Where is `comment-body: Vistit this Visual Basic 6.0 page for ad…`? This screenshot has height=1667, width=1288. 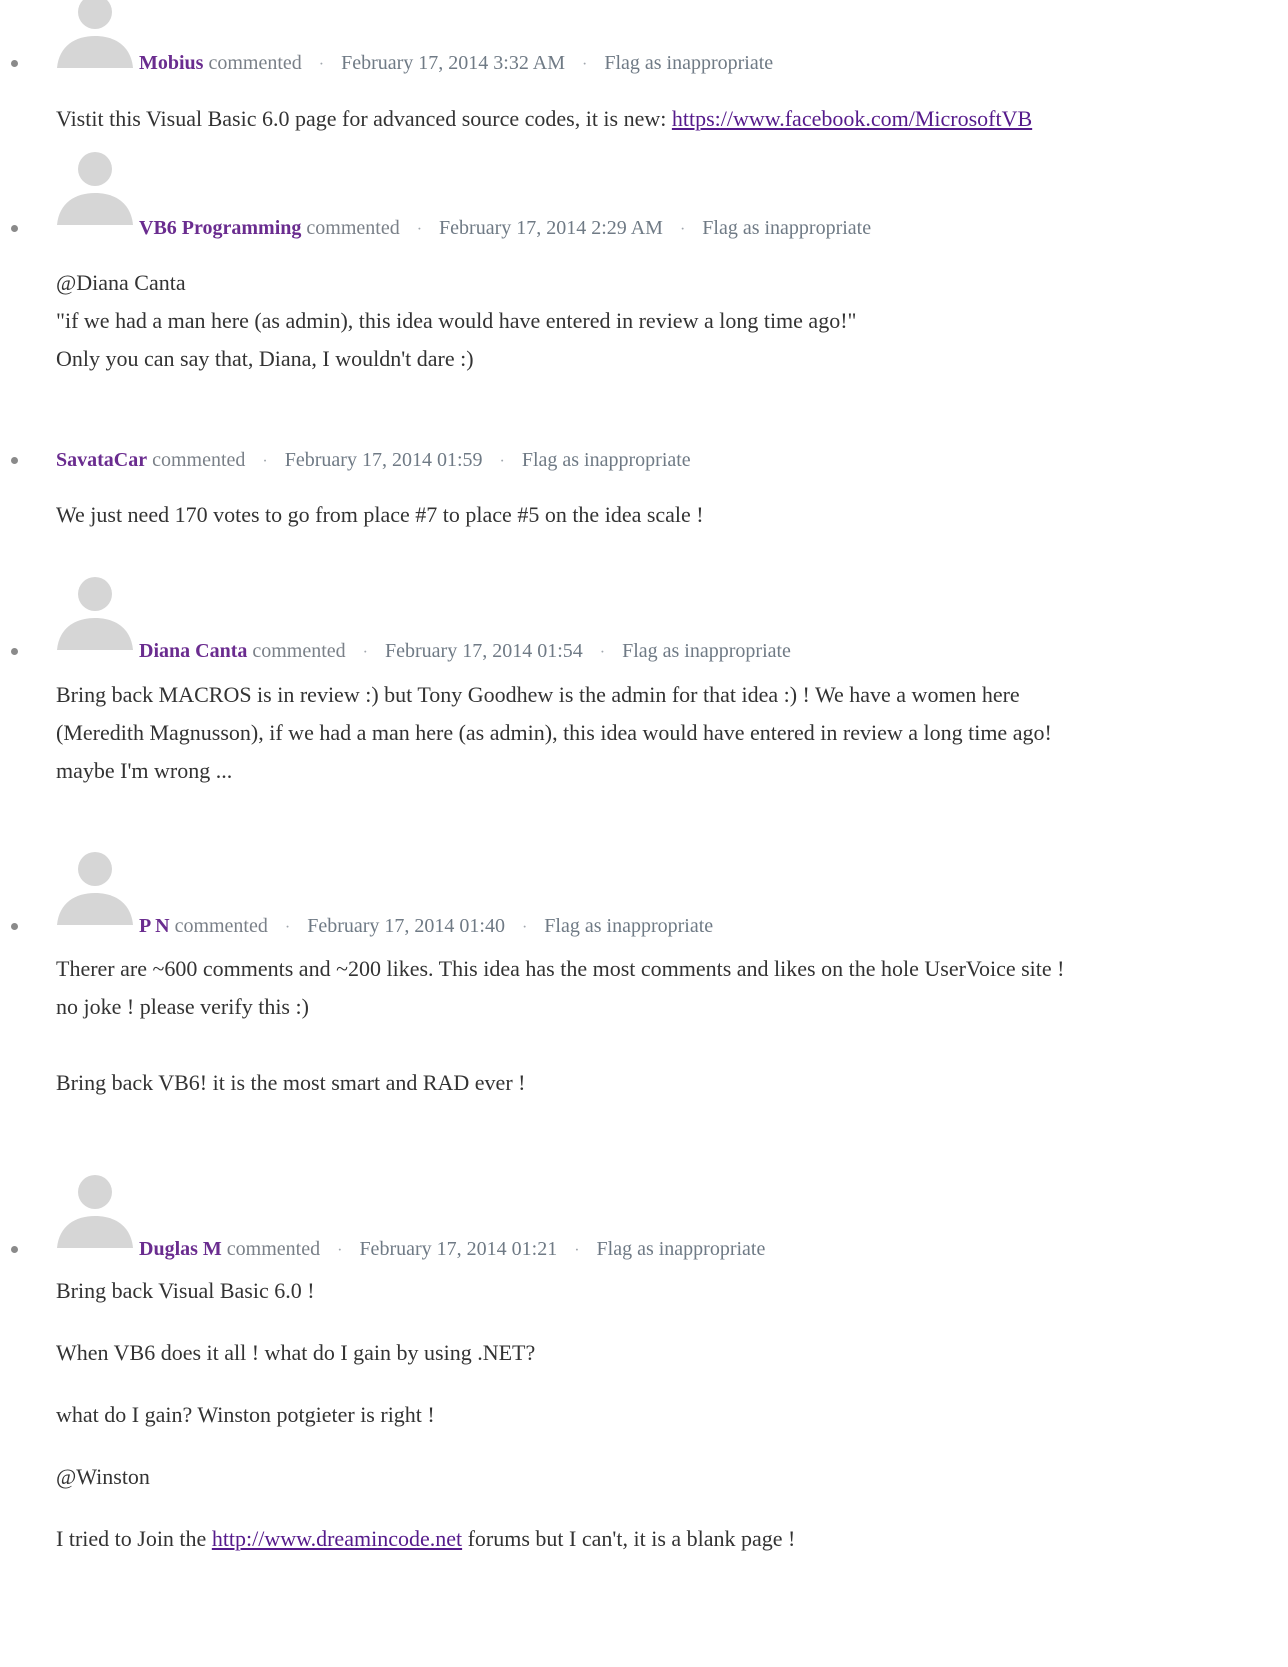 comment-body: Vistit this Visual Basic 6.0 page for ad… is located at coordinates (544, 119).